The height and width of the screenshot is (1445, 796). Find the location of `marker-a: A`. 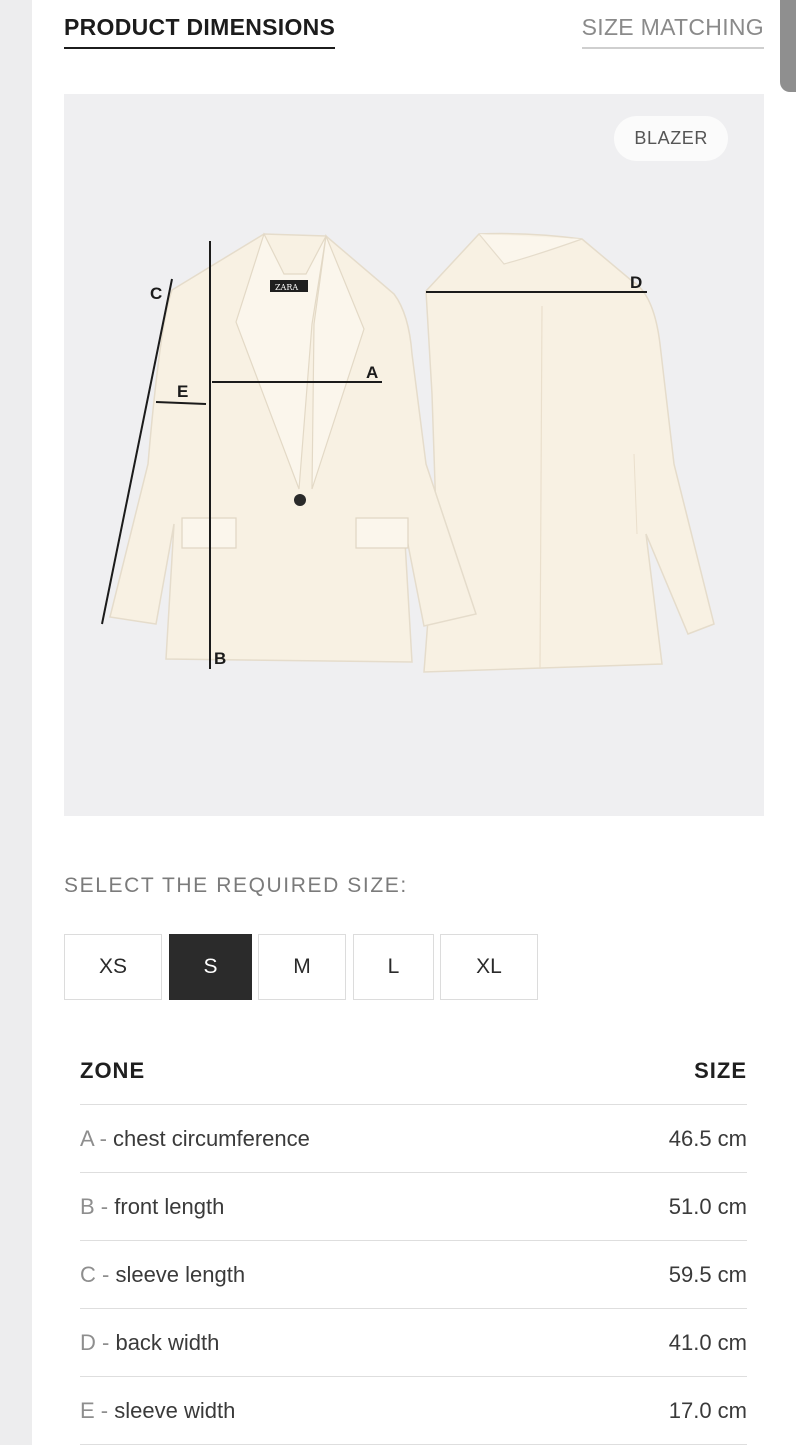

marker-a: A is located at coordinates (372, 372).